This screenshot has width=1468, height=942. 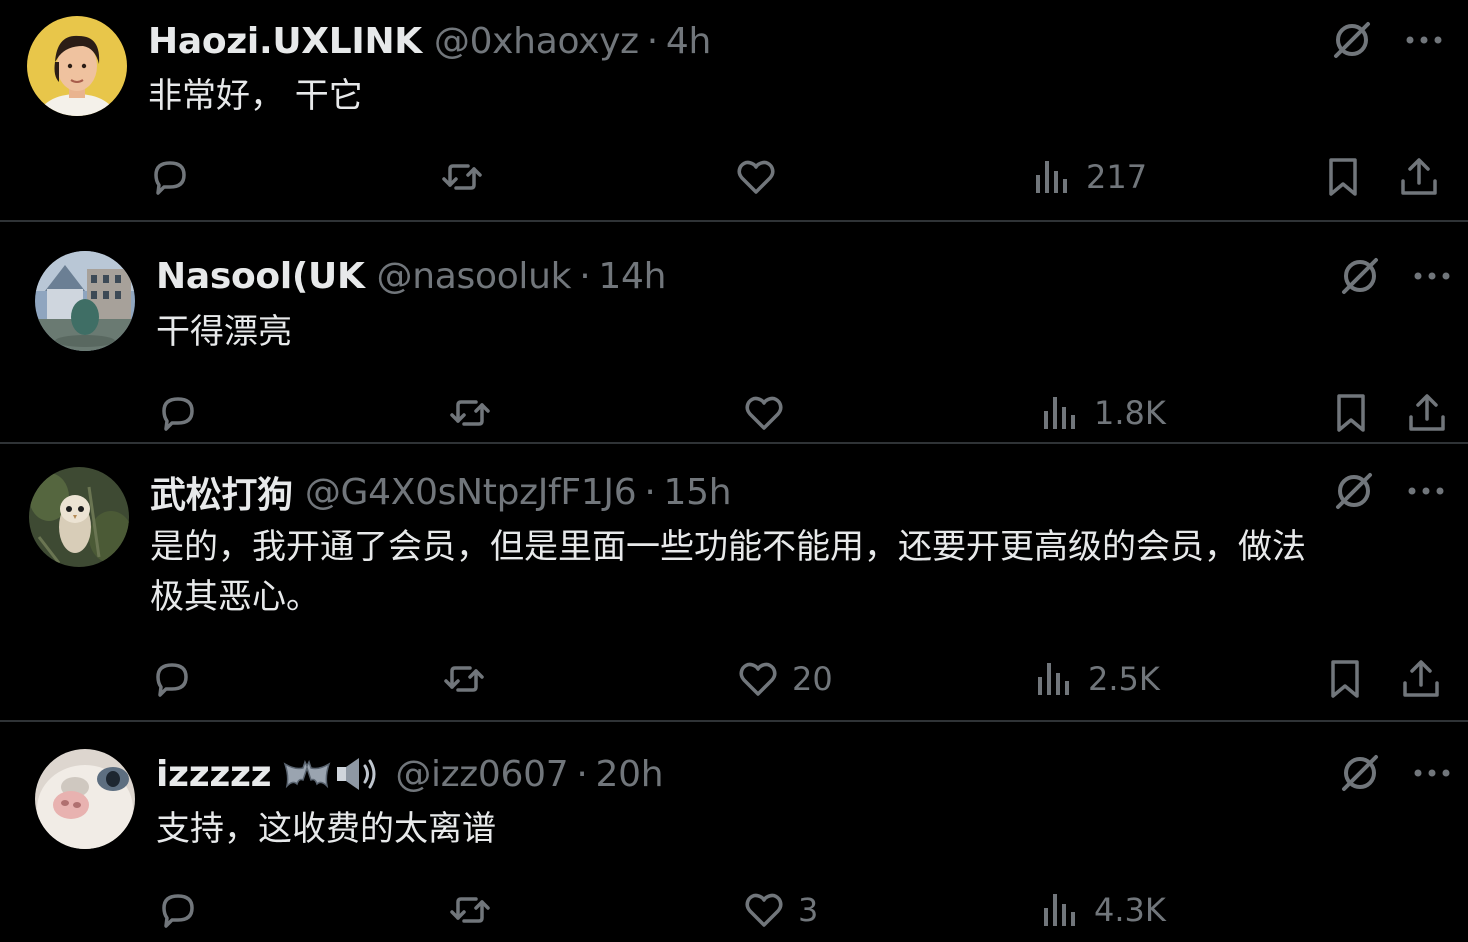 I want to click on speaker-emoji, so click(x=356, y=774).